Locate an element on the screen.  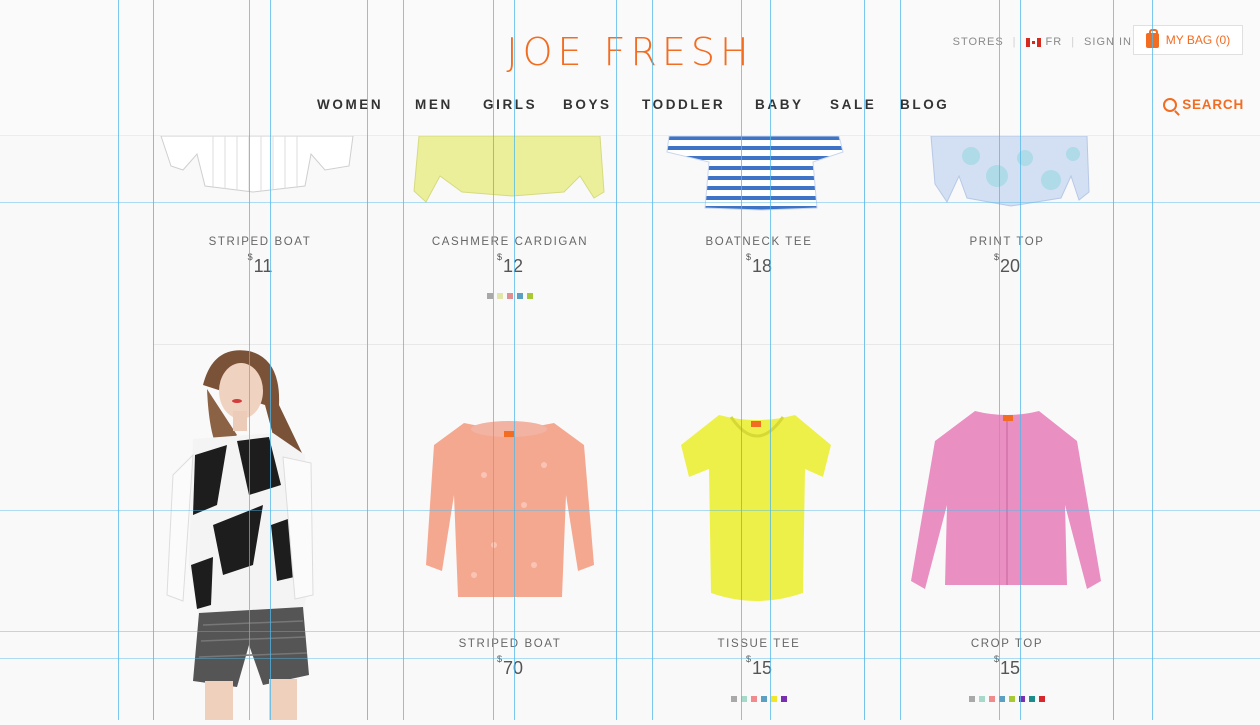
stores-link: STORES is located at coordinates (978, 42).